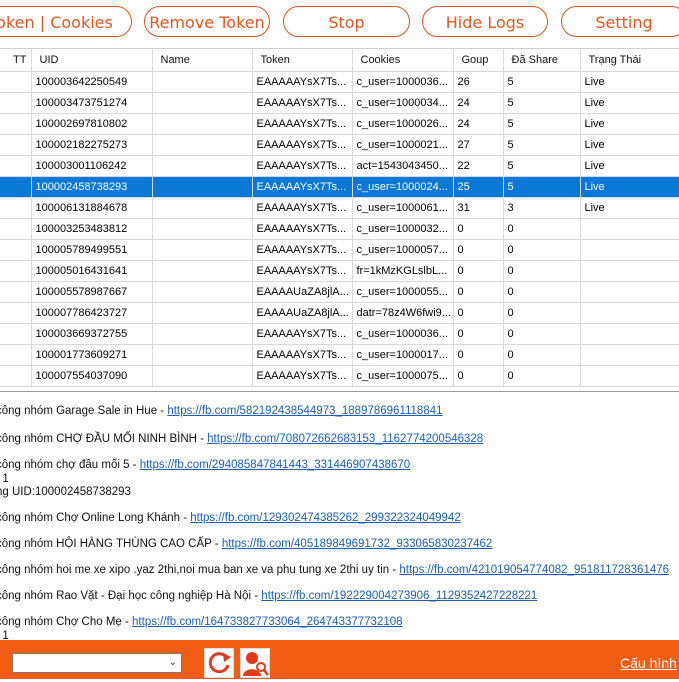 This screenshot has height=682, width=679. What do you see at coordinates (207, 21) in the screenshot?
I see `remove-token-button: Remove Token` at bounding box center [207, 21].